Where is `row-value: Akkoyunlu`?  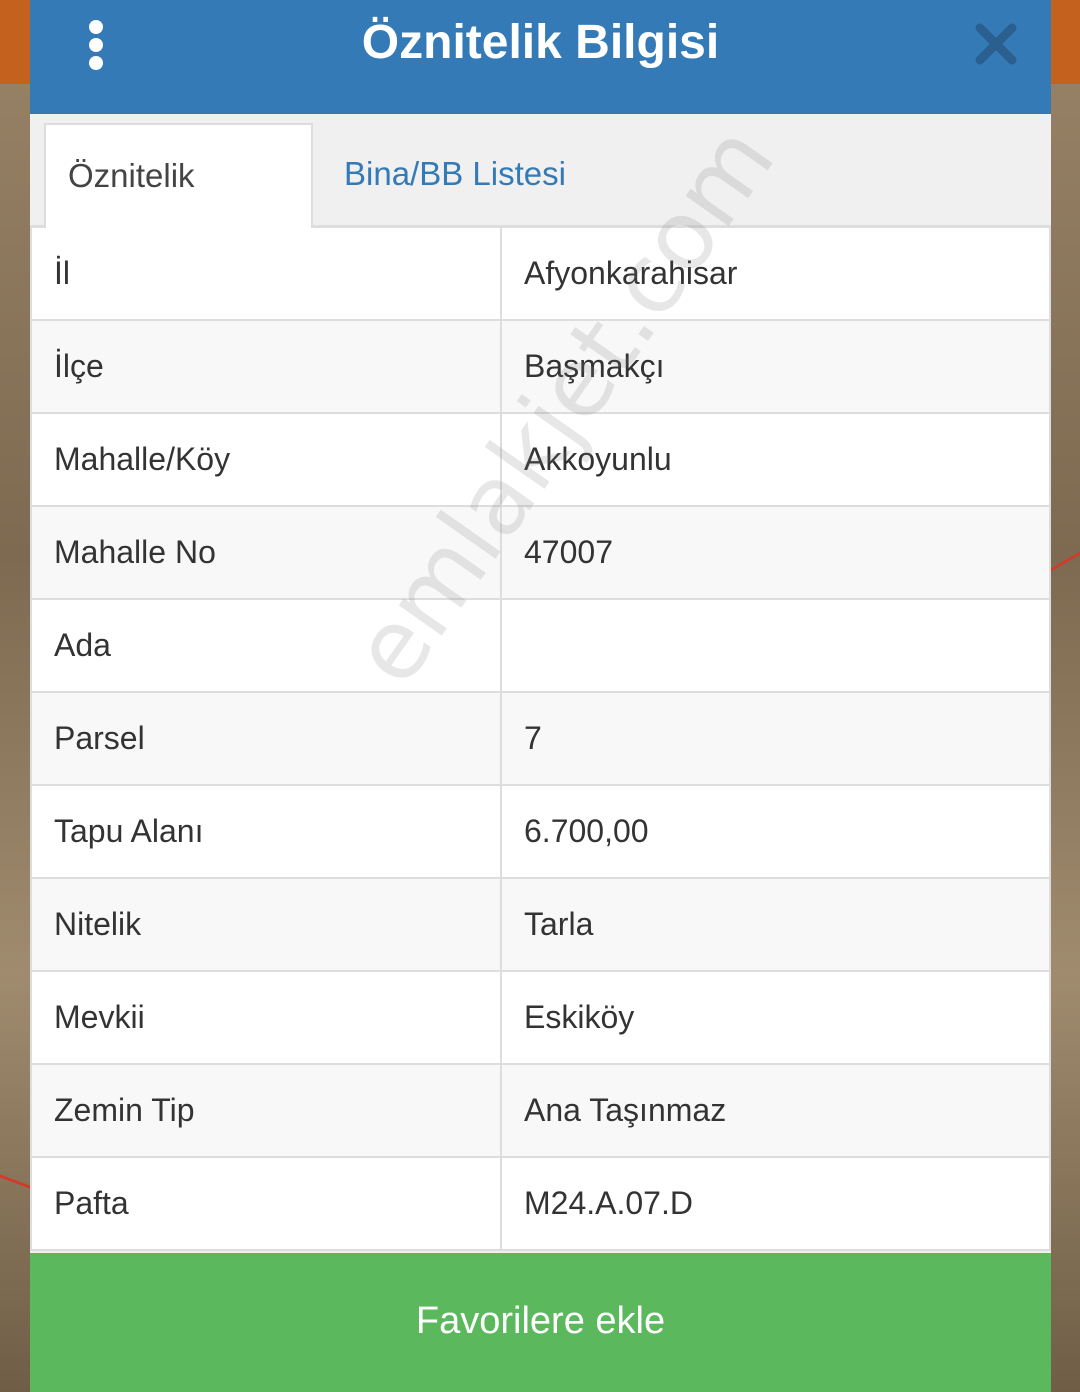 row-value: Akkoyunlu is located at coordinates (776, 459).